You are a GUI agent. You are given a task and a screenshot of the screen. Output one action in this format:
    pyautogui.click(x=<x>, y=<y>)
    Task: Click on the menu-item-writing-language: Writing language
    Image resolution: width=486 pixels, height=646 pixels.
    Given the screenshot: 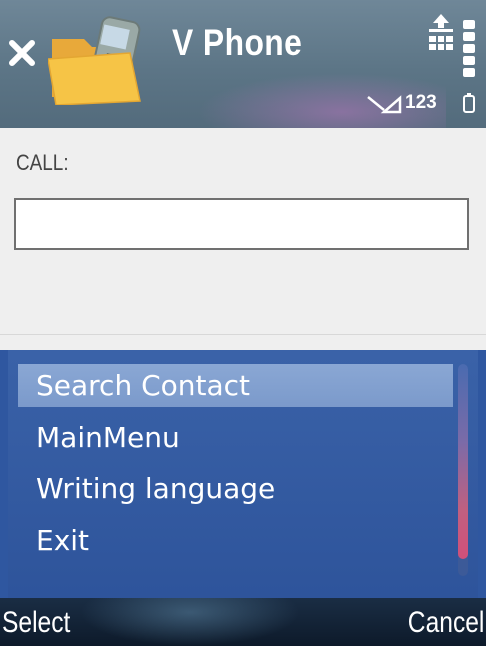 What is the action you would take?
    pyautogui.click(x=235, y=488)
    